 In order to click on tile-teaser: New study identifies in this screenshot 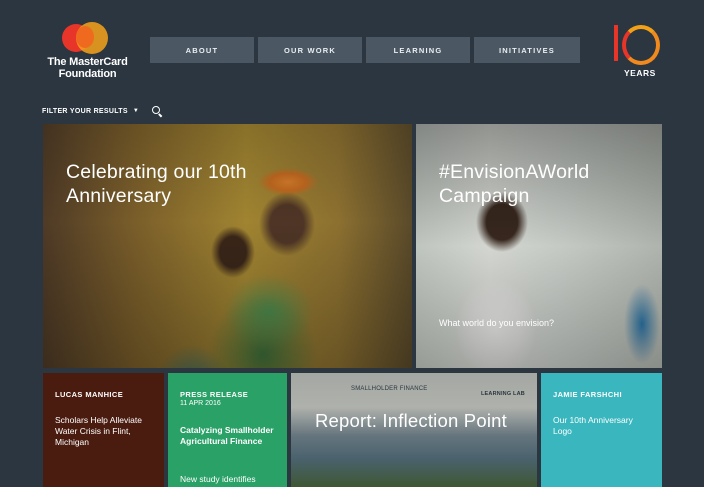, I will do `click(218, 479)`.